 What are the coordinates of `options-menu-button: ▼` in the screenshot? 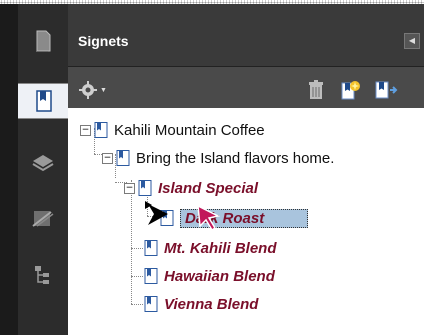 It's located at (92, 90).